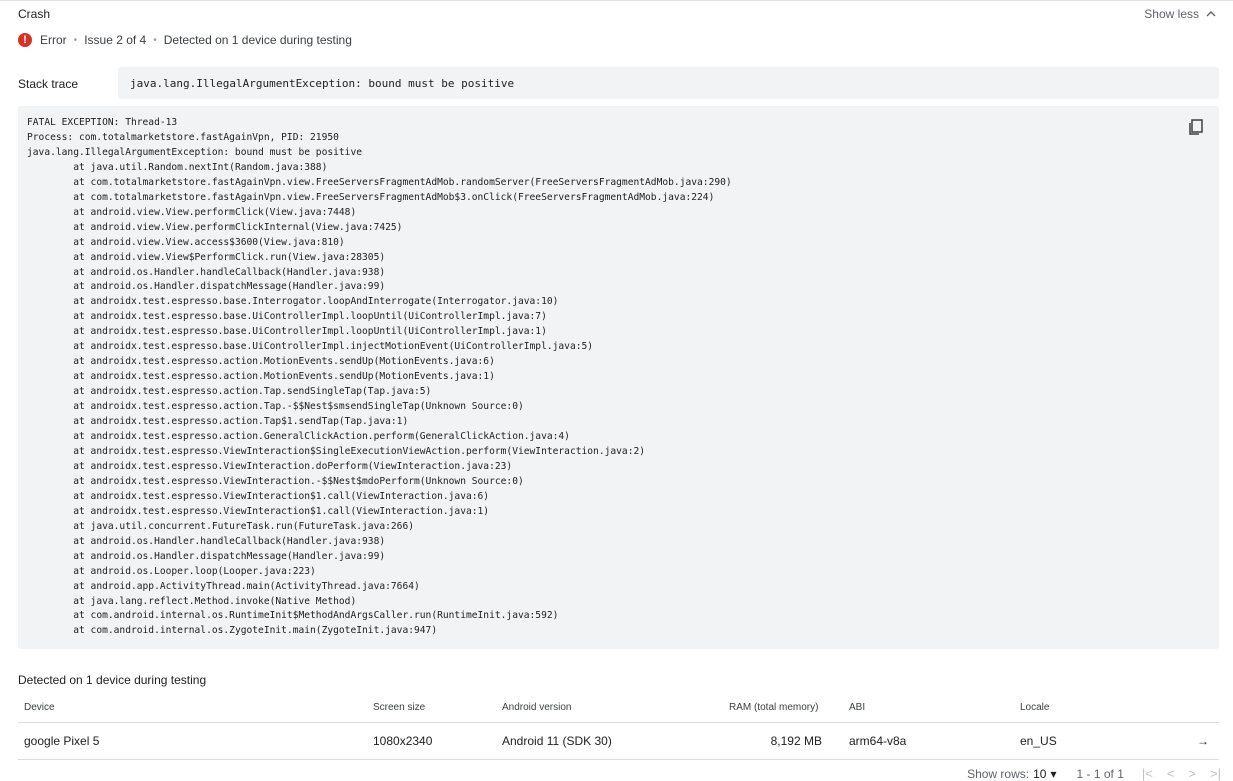 This screenshot has width=1233, height=781. Describe the element at coordinates (934, 708) in the screenshot. I see `col-abi: ABI` at that location.